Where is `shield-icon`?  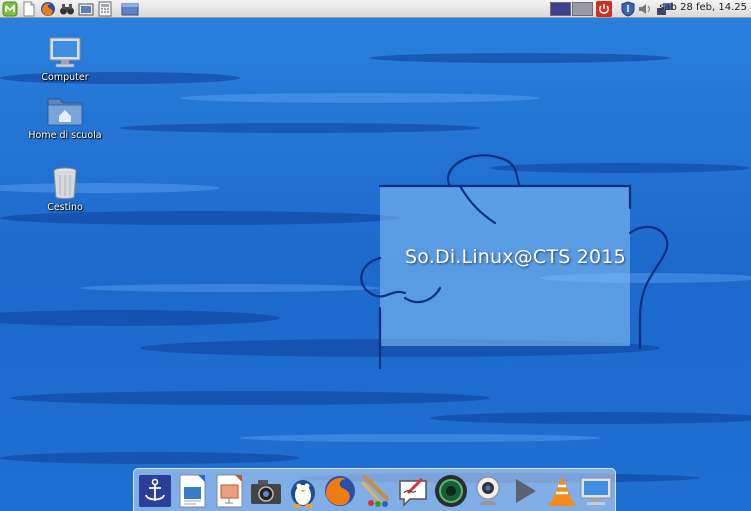
shield-icon is located at coordinates (628, 9).